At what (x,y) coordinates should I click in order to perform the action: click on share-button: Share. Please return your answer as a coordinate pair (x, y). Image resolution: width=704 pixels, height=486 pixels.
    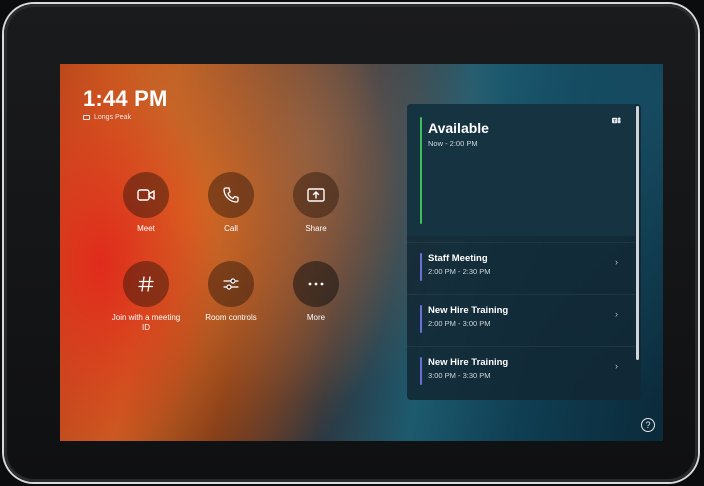
    Looking at the image, I should click on (316, 203).